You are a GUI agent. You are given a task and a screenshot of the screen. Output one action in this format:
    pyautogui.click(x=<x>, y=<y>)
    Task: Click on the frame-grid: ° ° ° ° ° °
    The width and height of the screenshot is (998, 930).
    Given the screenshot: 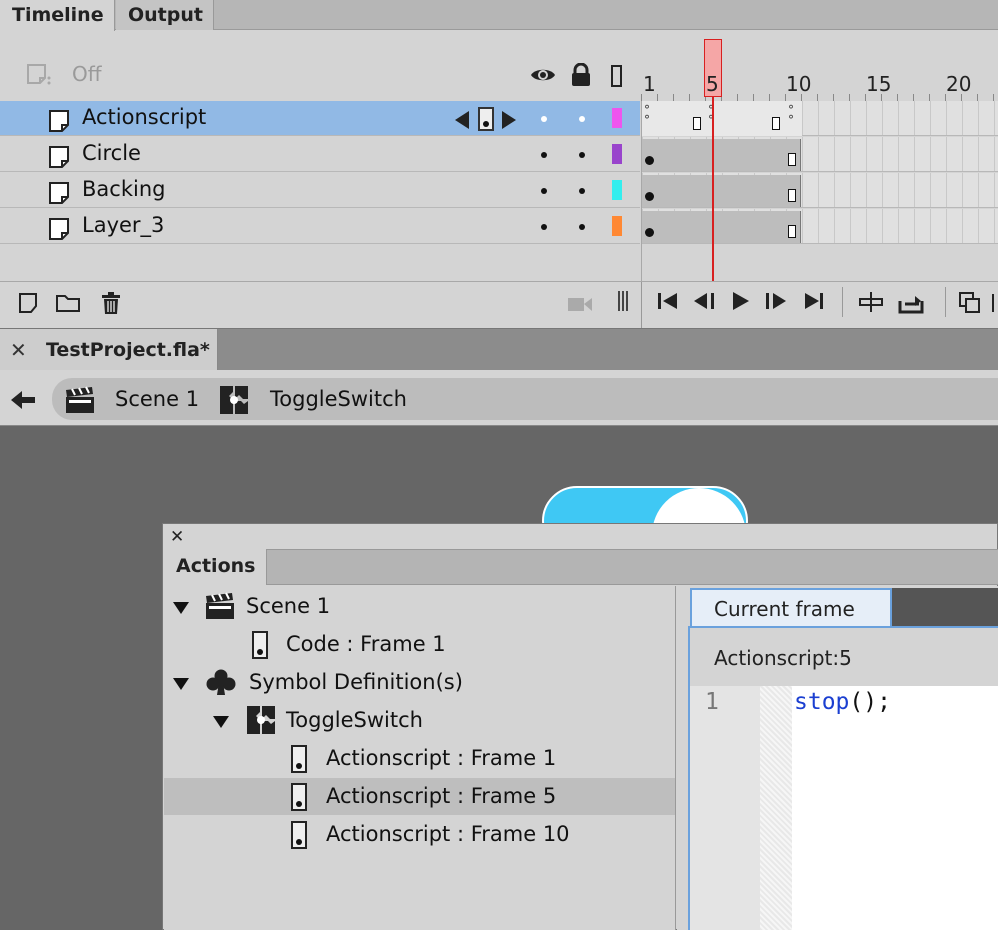 What is the action you would take?
    pyautogui.click(x=819, y=191)
    